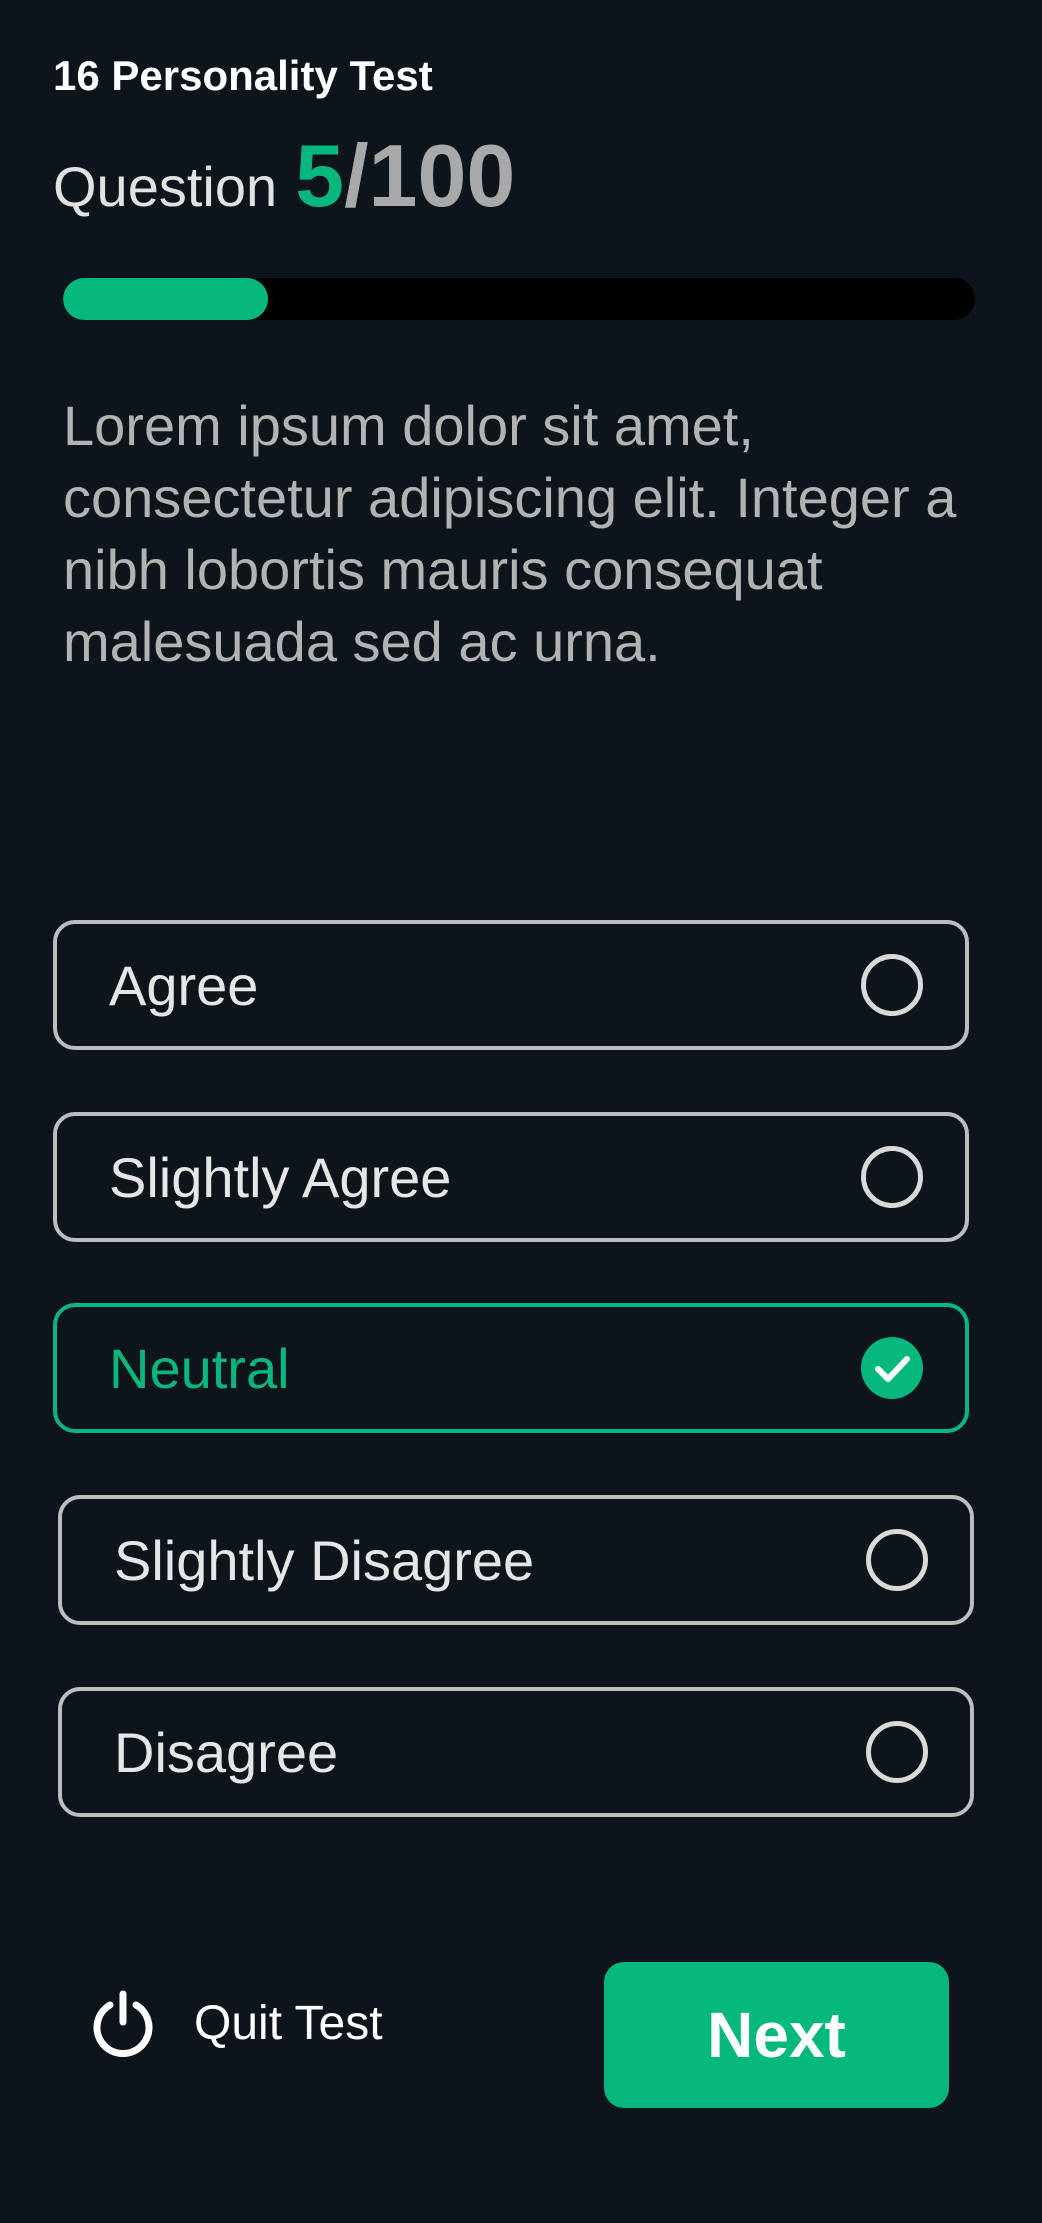 This screenshot has height=2223, width=1042. What do you see at coordinates (288, 2023) in the screenshot?
I see `quit-test-label: Quit Test` at bounding box center [288, 2023].